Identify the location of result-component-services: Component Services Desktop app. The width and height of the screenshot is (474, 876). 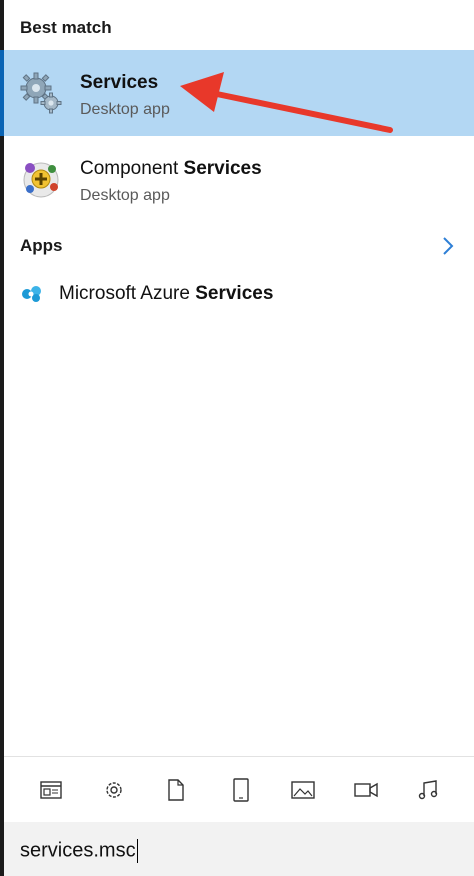
(239, 179).